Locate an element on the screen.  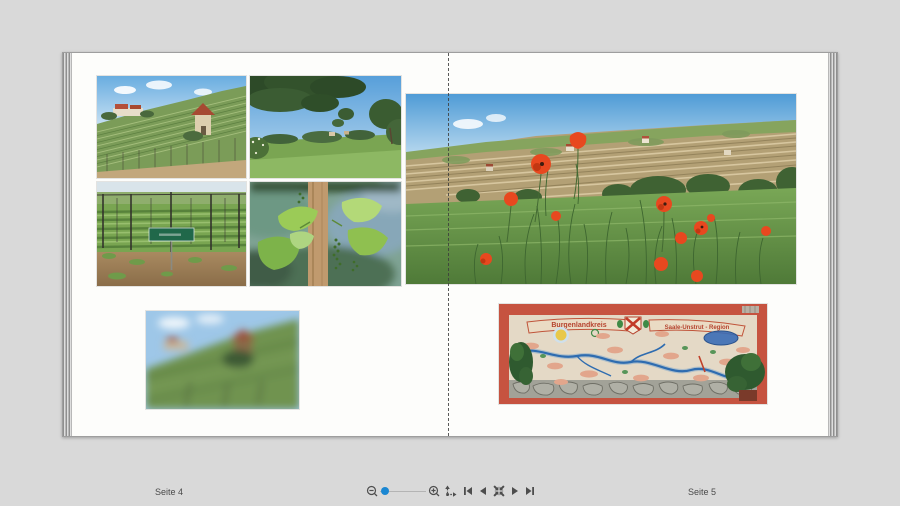
viewer-toolbar is located at coordinates (450, 491).